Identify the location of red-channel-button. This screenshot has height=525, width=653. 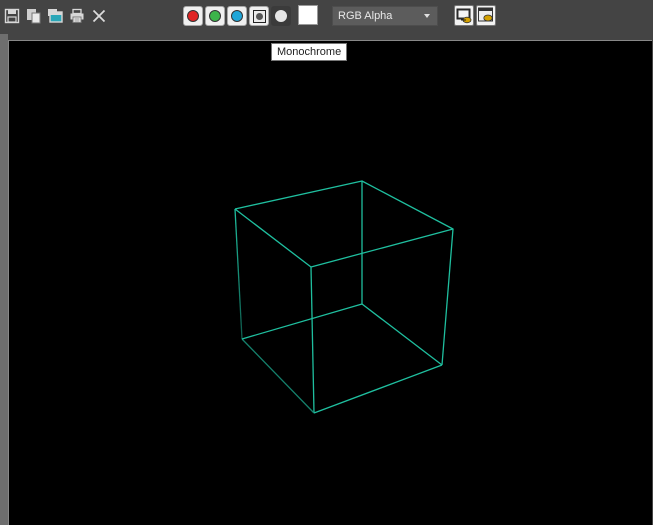
(193, 16).